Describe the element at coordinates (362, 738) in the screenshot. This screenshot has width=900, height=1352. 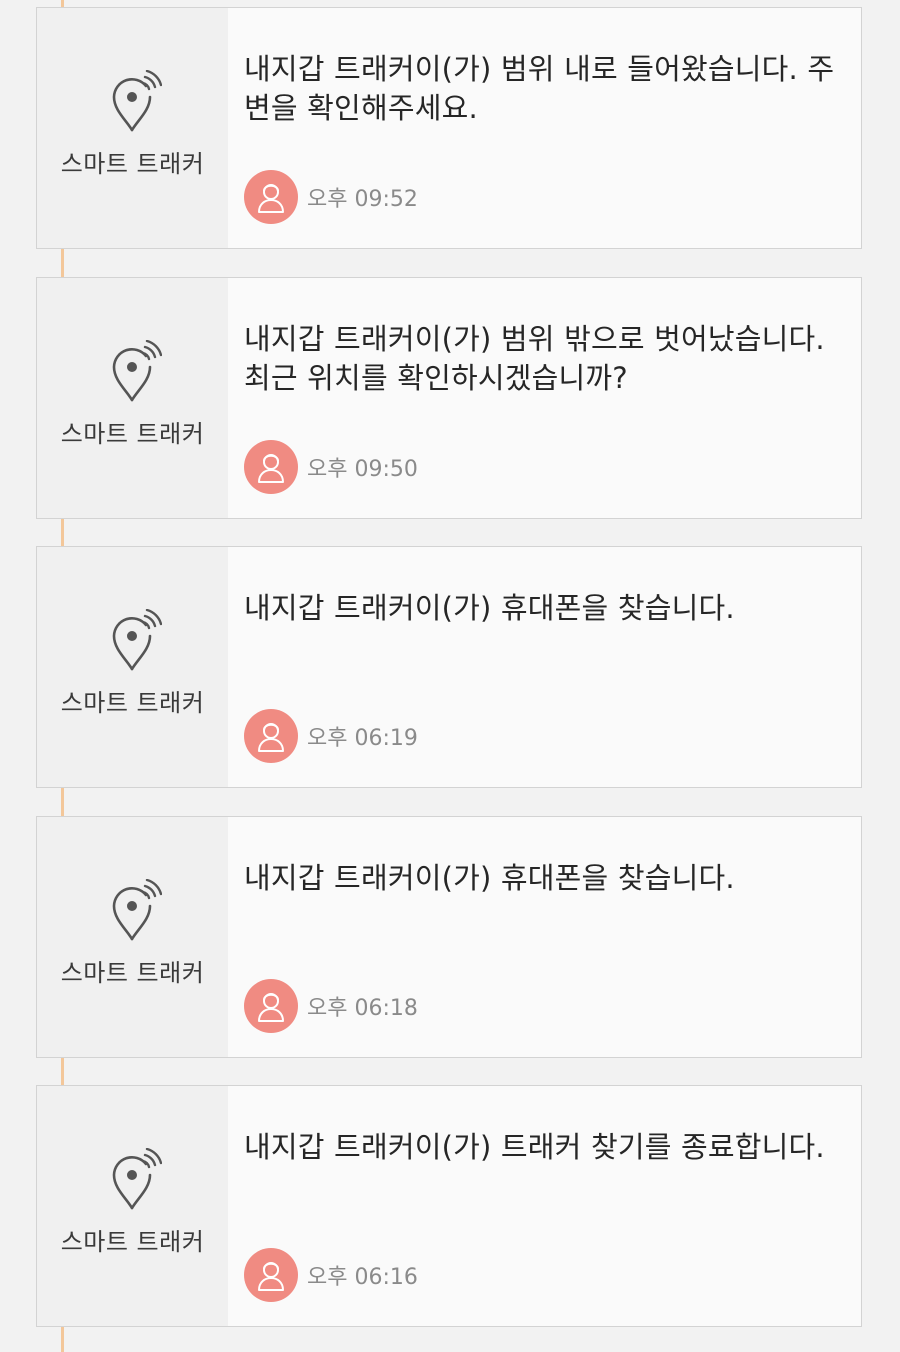
I see `notification-time: 오후 06:19` at that location.